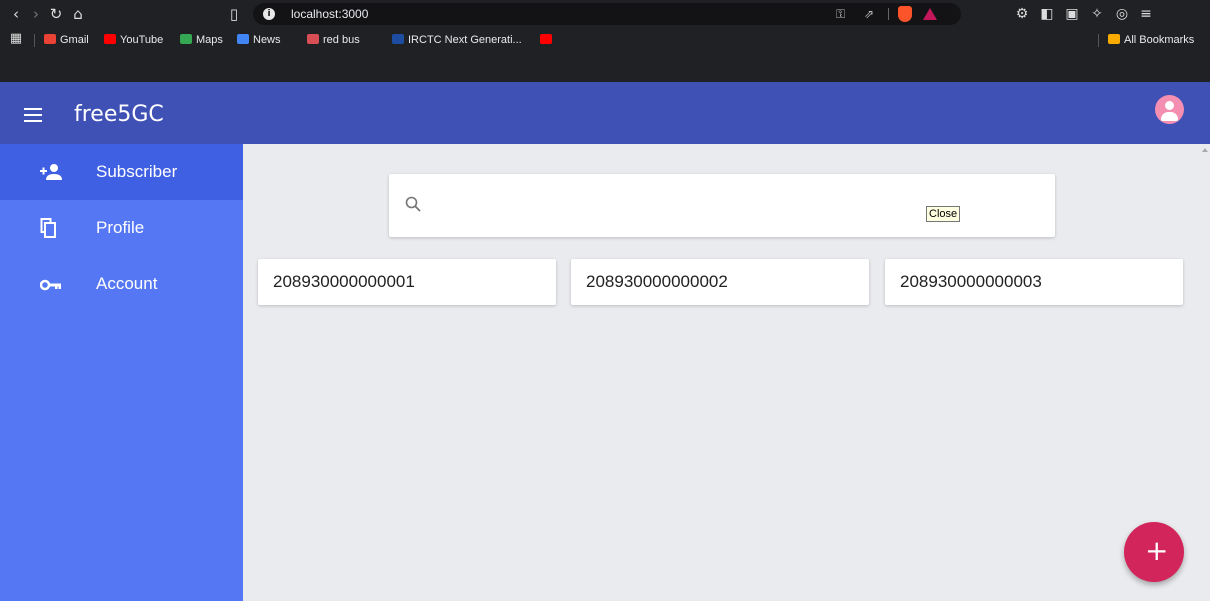 The image size is (1210, 601). What do you see at coordinates (1097, 14) in the screenshot?
I see `leo-icon: ✧` at bounding box center [1097, 14].